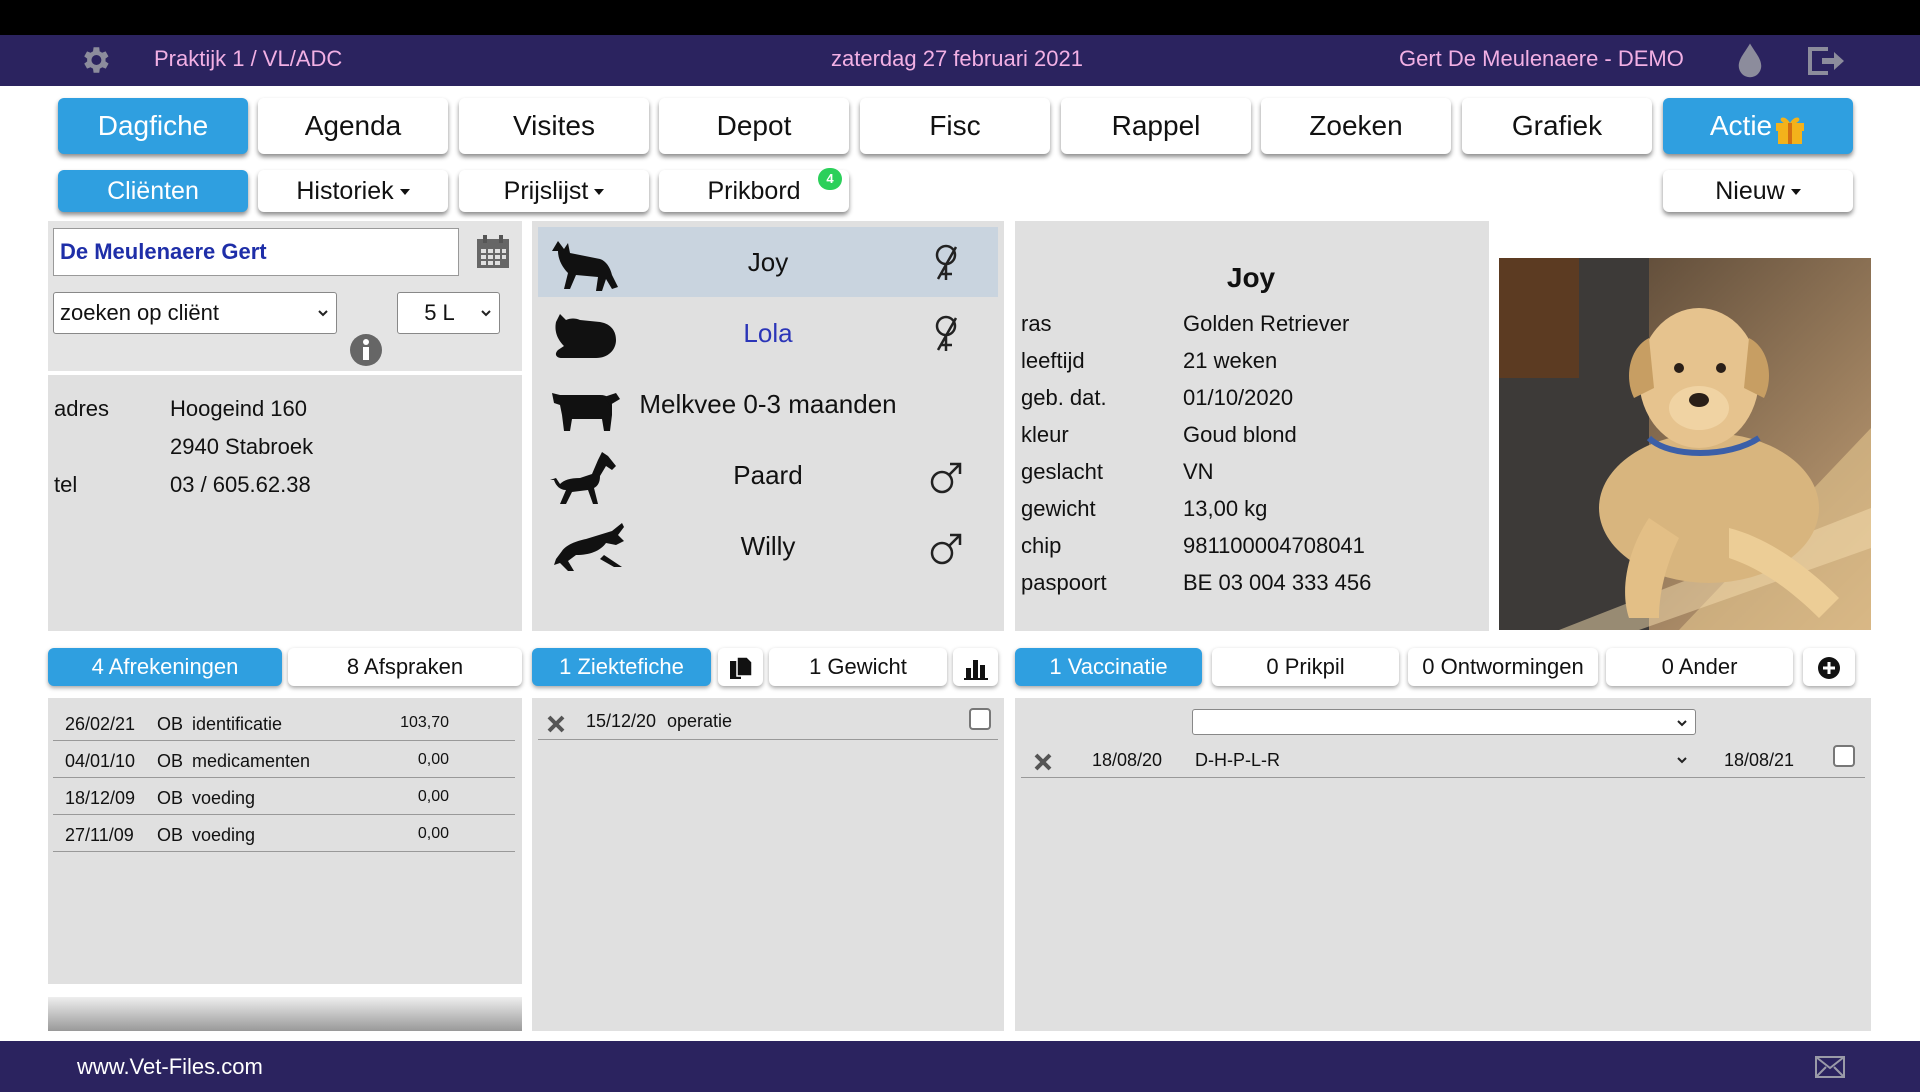 Image resolution: width=1920 pixels, height=1092 pixels. What do you see at coordinates (1750, 61) in the screenshot?
I see `drop-icon` at bounding box center [1750, 61].